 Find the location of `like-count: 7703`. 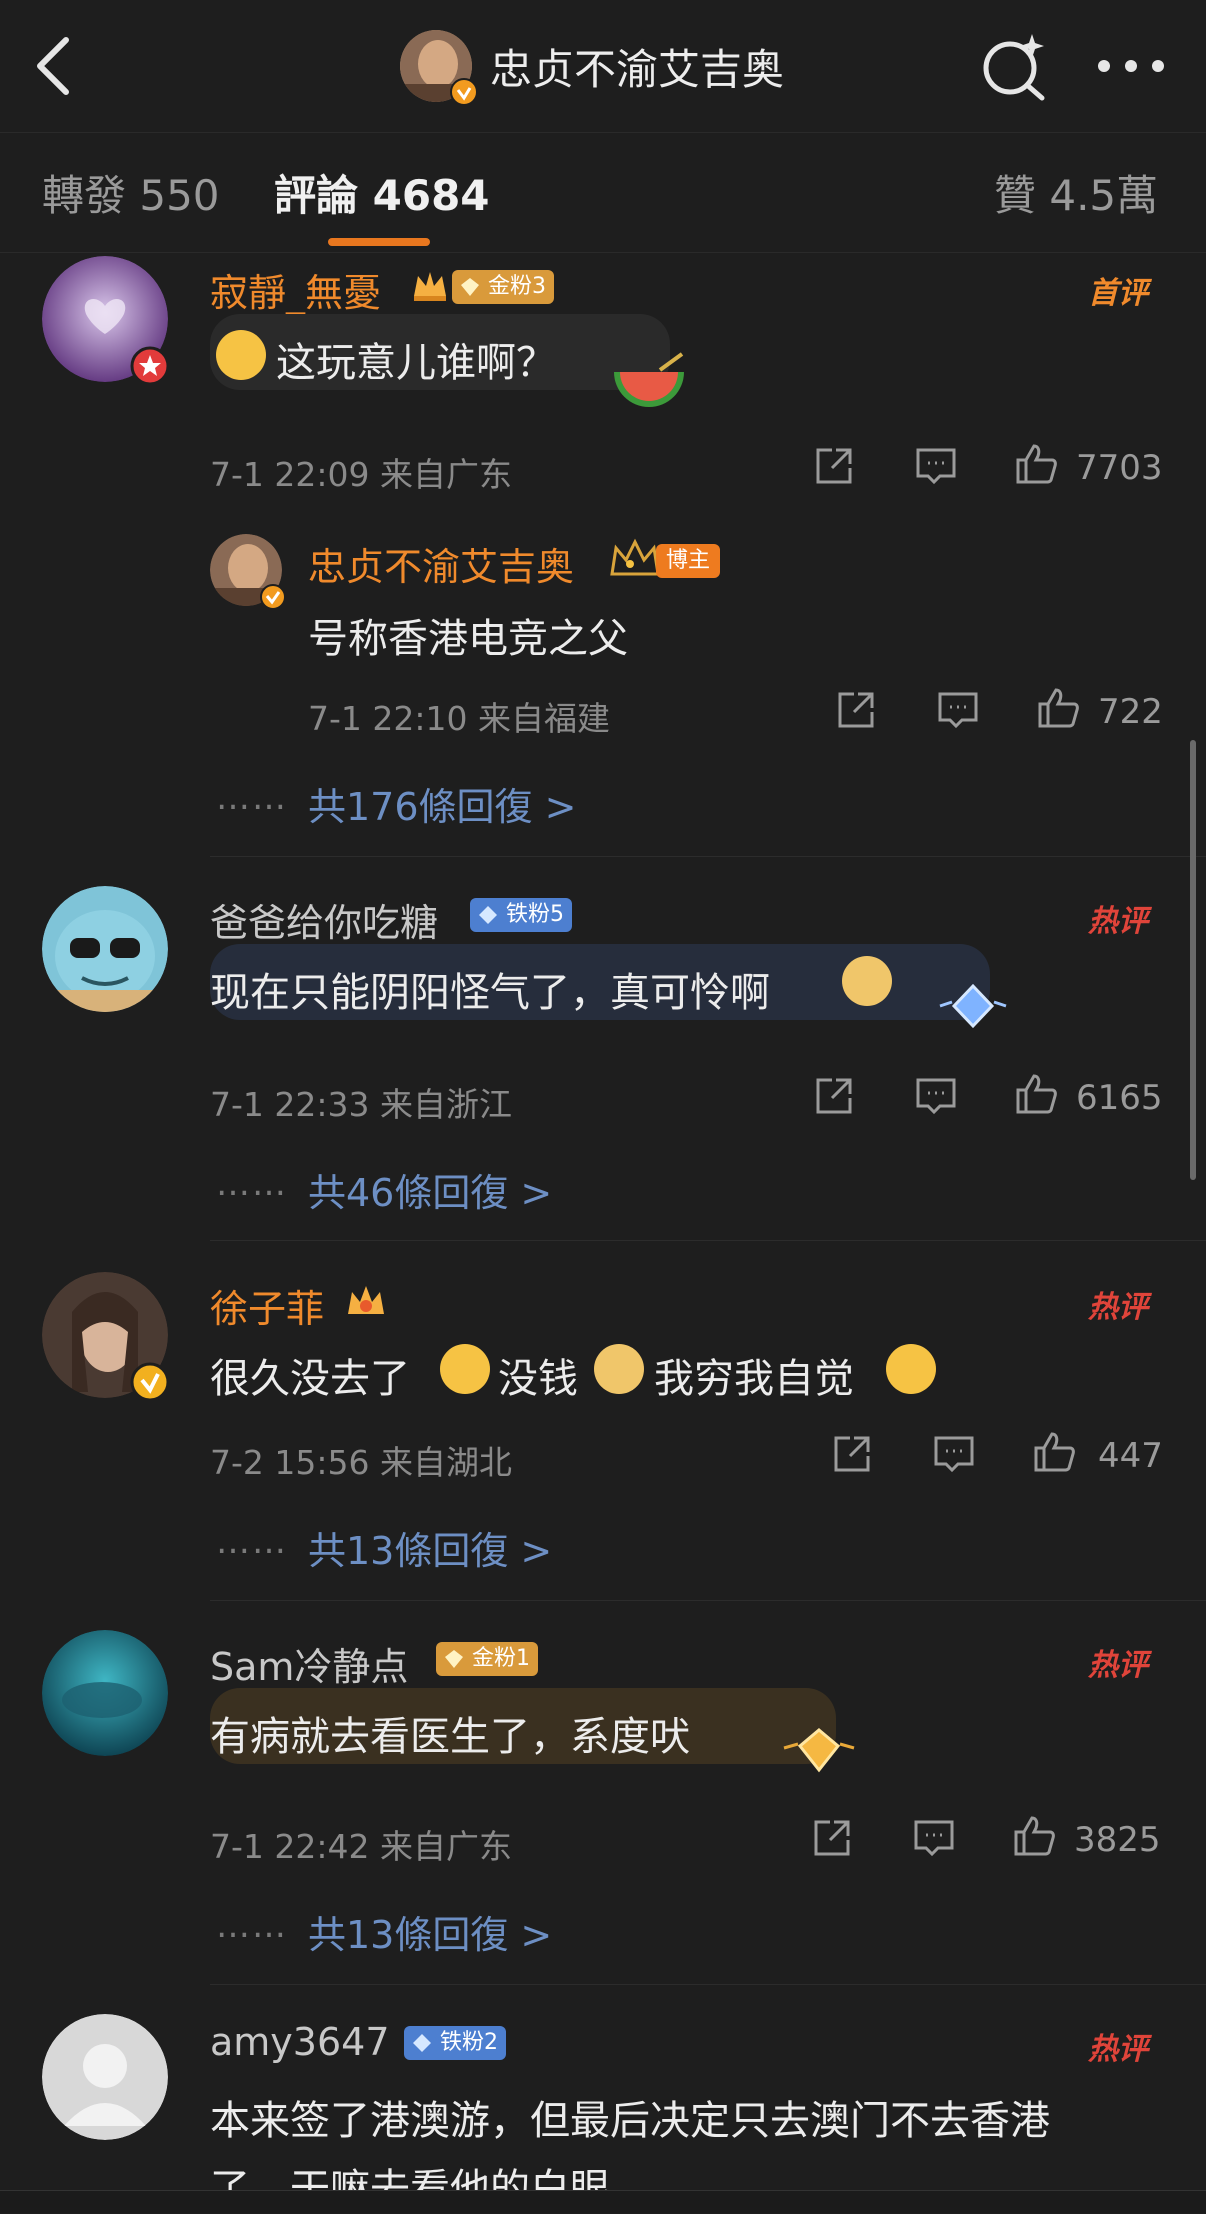

like-count: 7703 is located at coordinates (1119, 468).